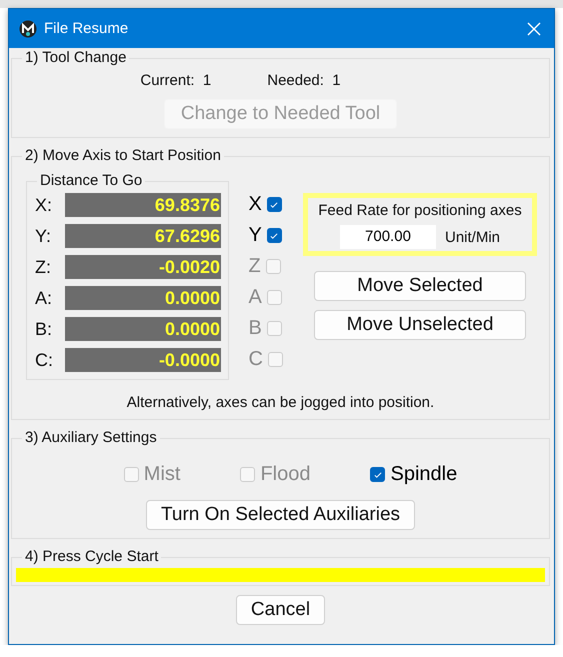  Describe the element at coordinates (254, 266) in the screenshot. I see `checkbox-label: Z` at that location.